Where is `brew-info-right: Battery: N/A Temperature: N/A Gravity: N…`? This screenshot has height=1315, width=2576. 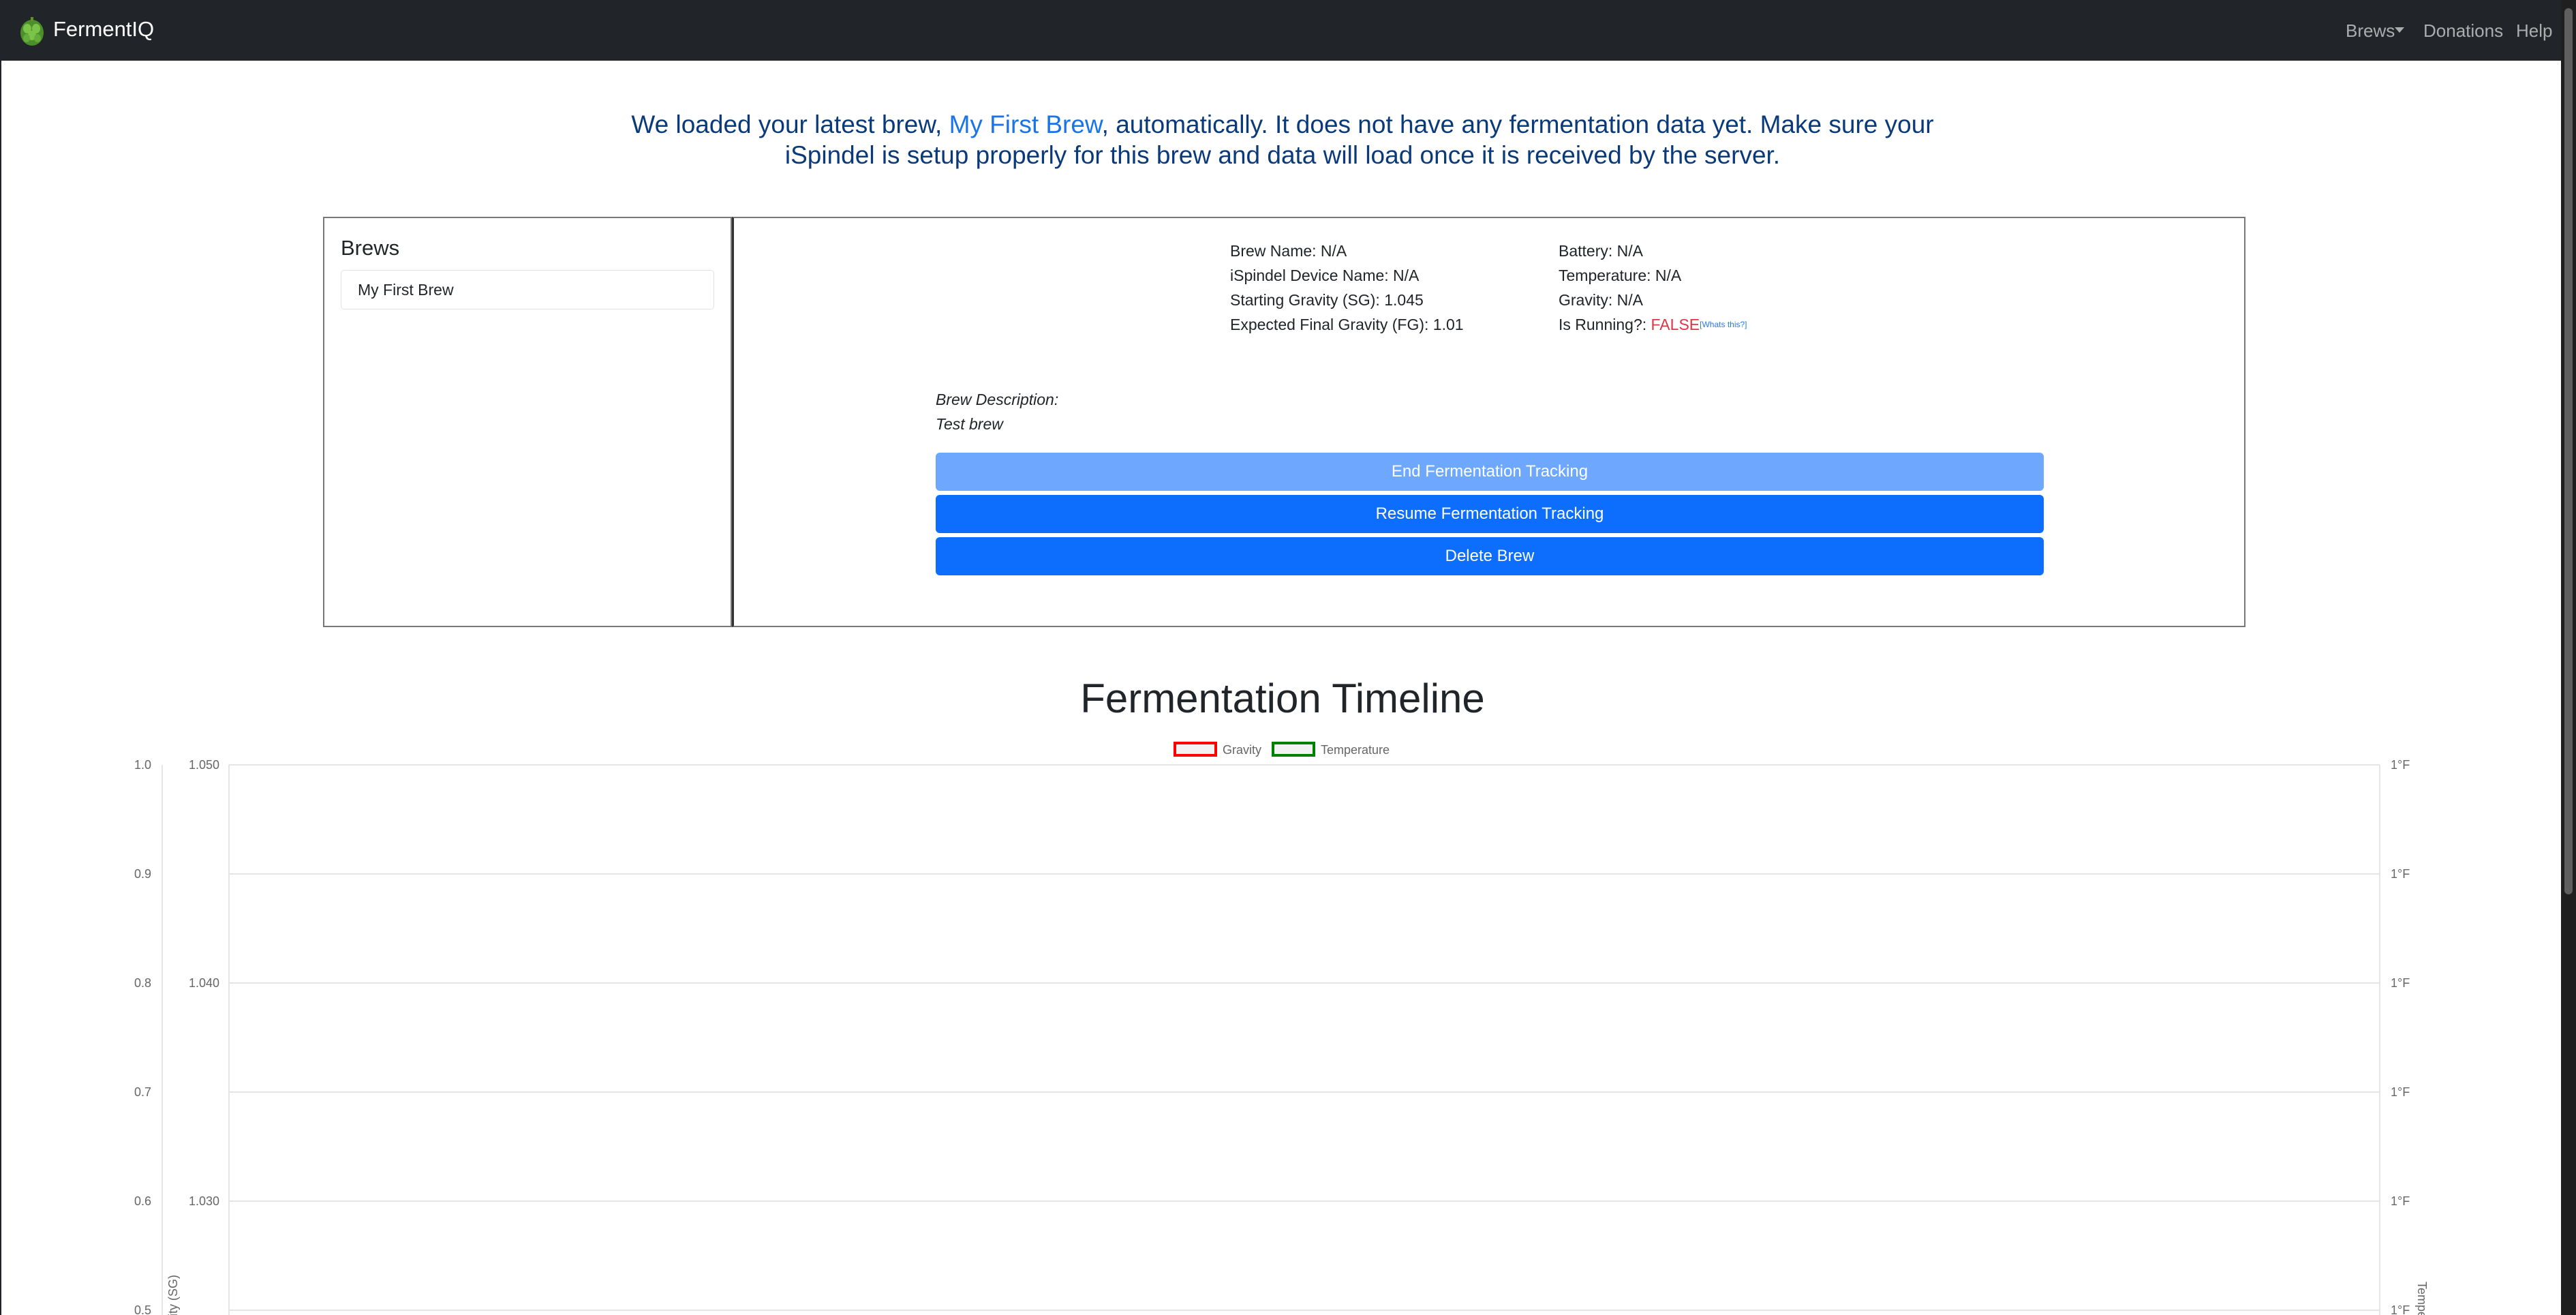 brew-info-right: Battery: N/A Temperature: N/A Gravity: N… is located at coordinates (1653, 288).